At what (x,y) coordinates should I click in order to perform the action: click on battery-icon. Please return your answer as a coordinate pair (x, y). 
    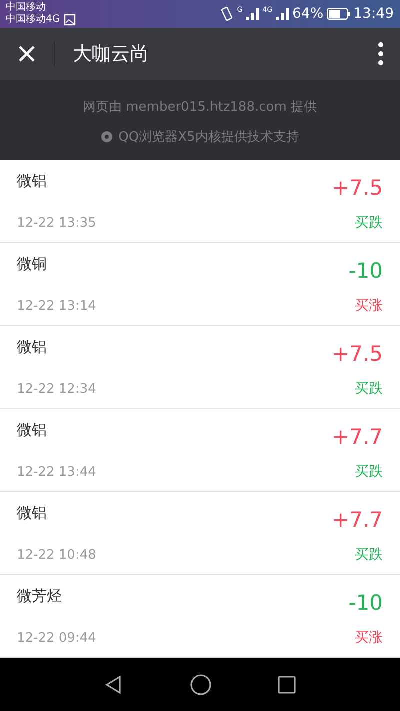
    Looking at the image, I should click on (338, 14).